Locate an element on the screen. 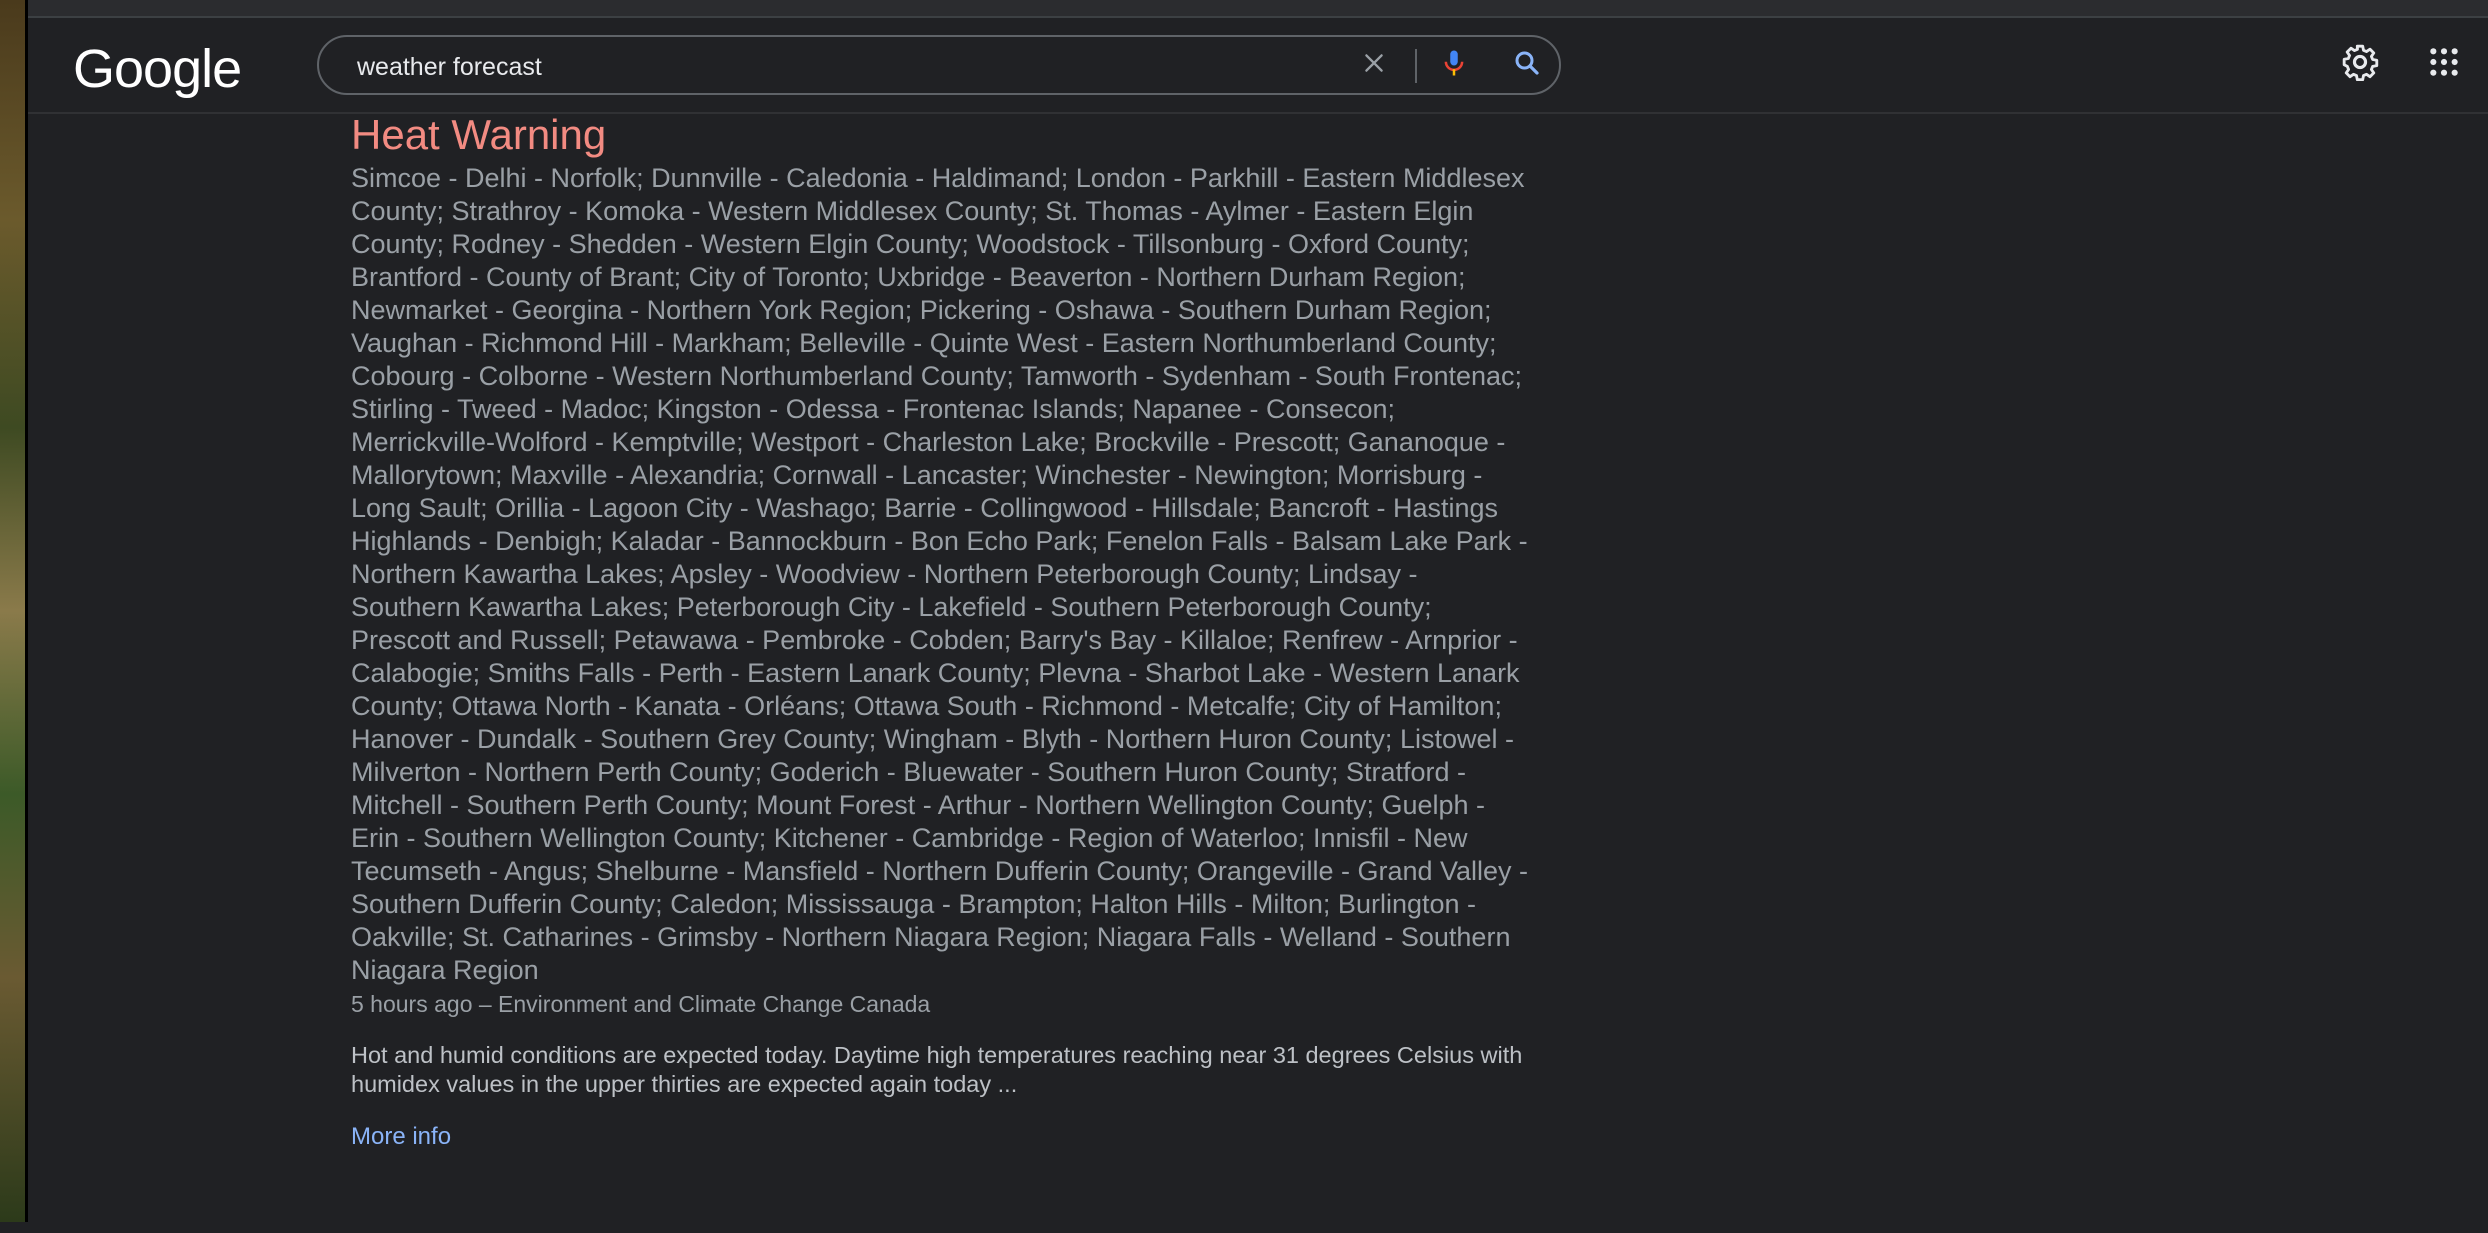 The width and height of the screenshot is (2488, 1233). search-input is located at coordinates (837, 67).